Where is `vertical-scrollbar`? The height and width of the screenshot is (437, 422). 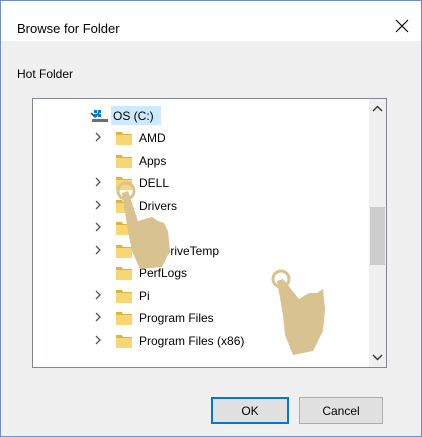
vertical-scrollbar is located at coordinates (377, 233).